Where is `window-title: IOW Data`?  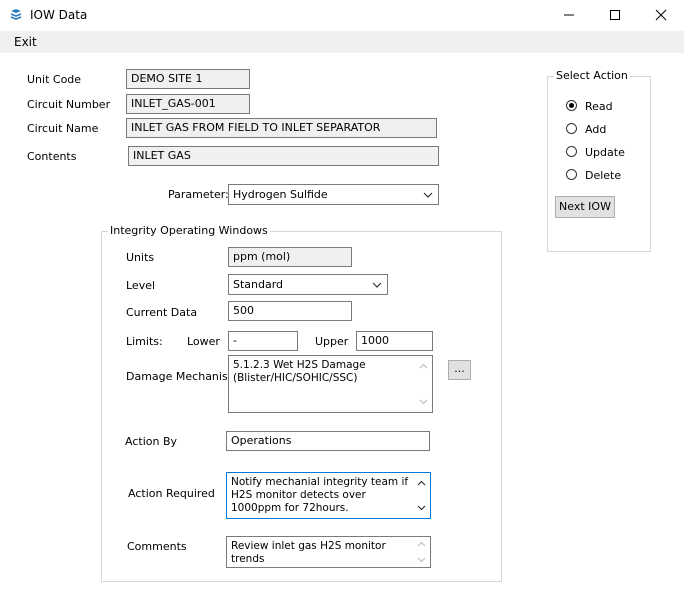
window-title: IOW Data is located at coordinates (59, 15).